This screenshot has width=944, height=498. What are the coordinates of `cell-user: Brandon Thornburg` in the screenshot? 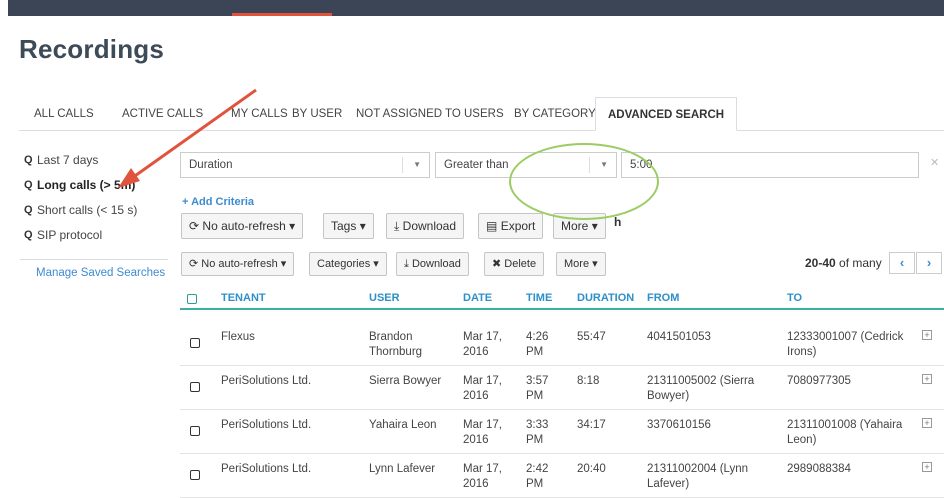 It's located at (396, 344).